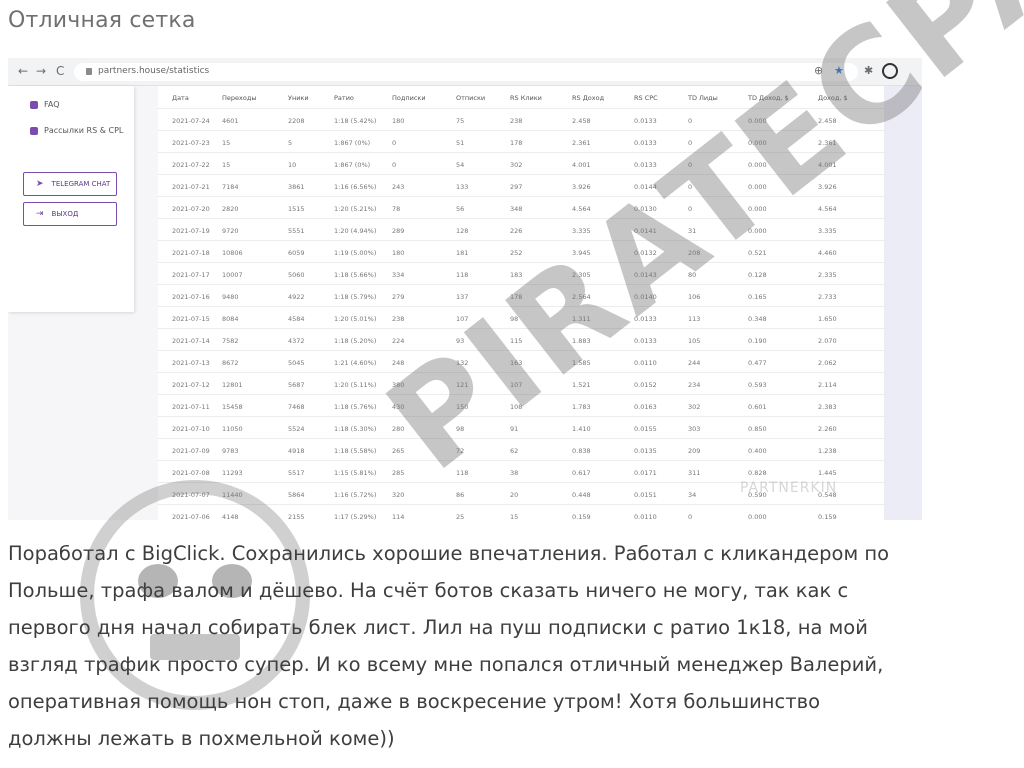 The height and width of the screenshot is (768, 1024). What do you see at coordinates (645, 473) in the screenshot?
I see `table-cell: 0.0171` at bounding box center [645, 473].